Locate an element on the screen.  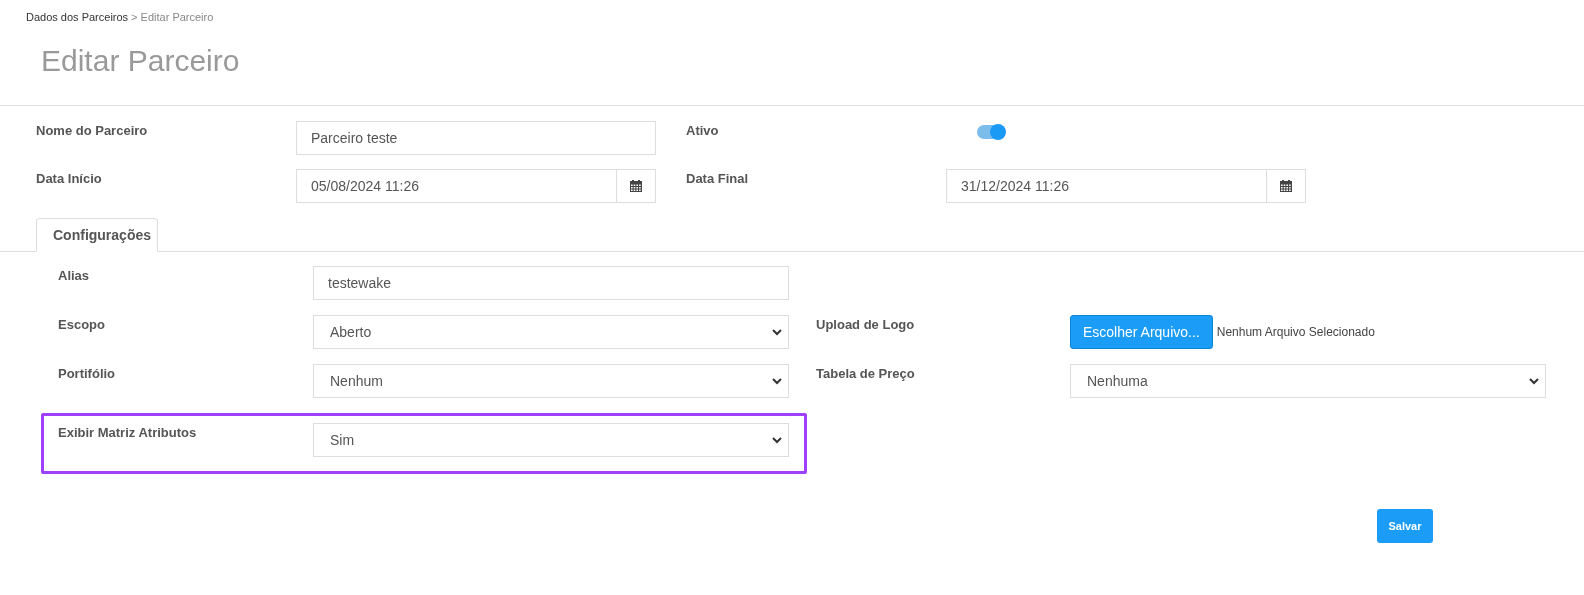
select-field: Nenhuma is located at coordinates (1308, 381).